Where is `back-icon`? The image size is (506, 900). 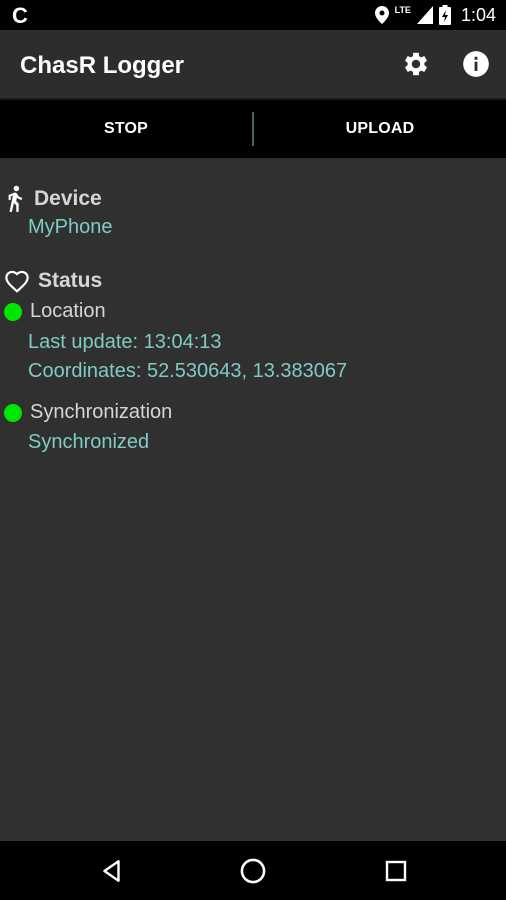
back-icon is located at coordinates (111, 871).